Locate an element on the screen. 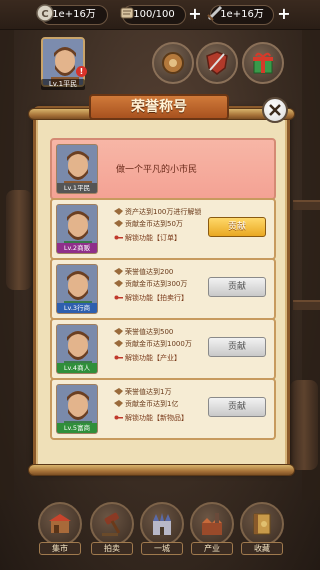  requirement-coins: 贡献金币达到1000万 is located at coordinates (153, 344).